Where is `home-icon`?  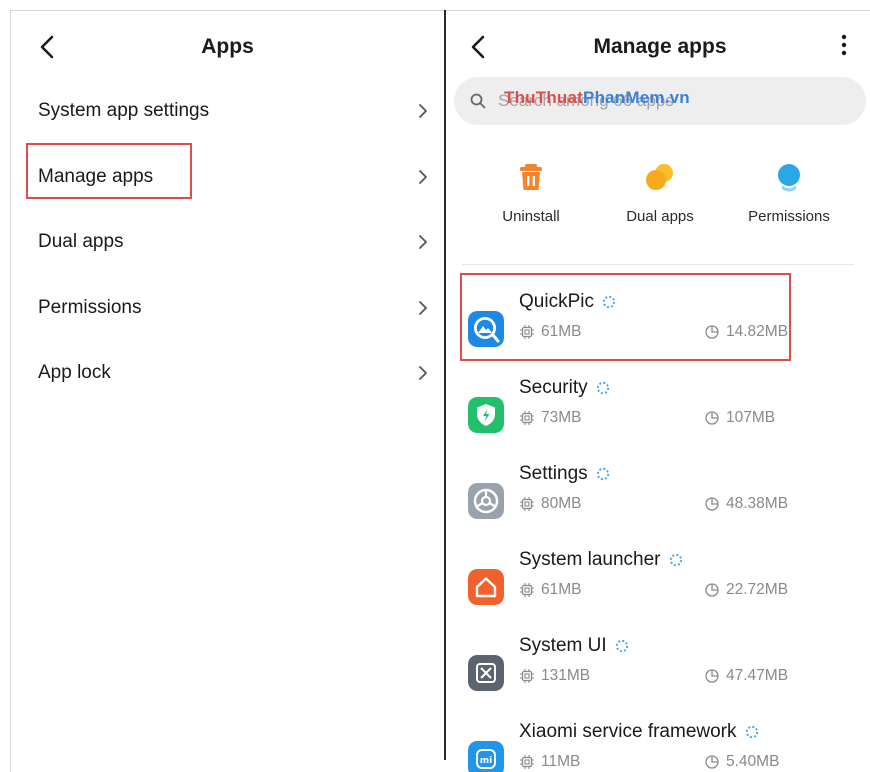 home-icon is located at coordinates (486, 587).